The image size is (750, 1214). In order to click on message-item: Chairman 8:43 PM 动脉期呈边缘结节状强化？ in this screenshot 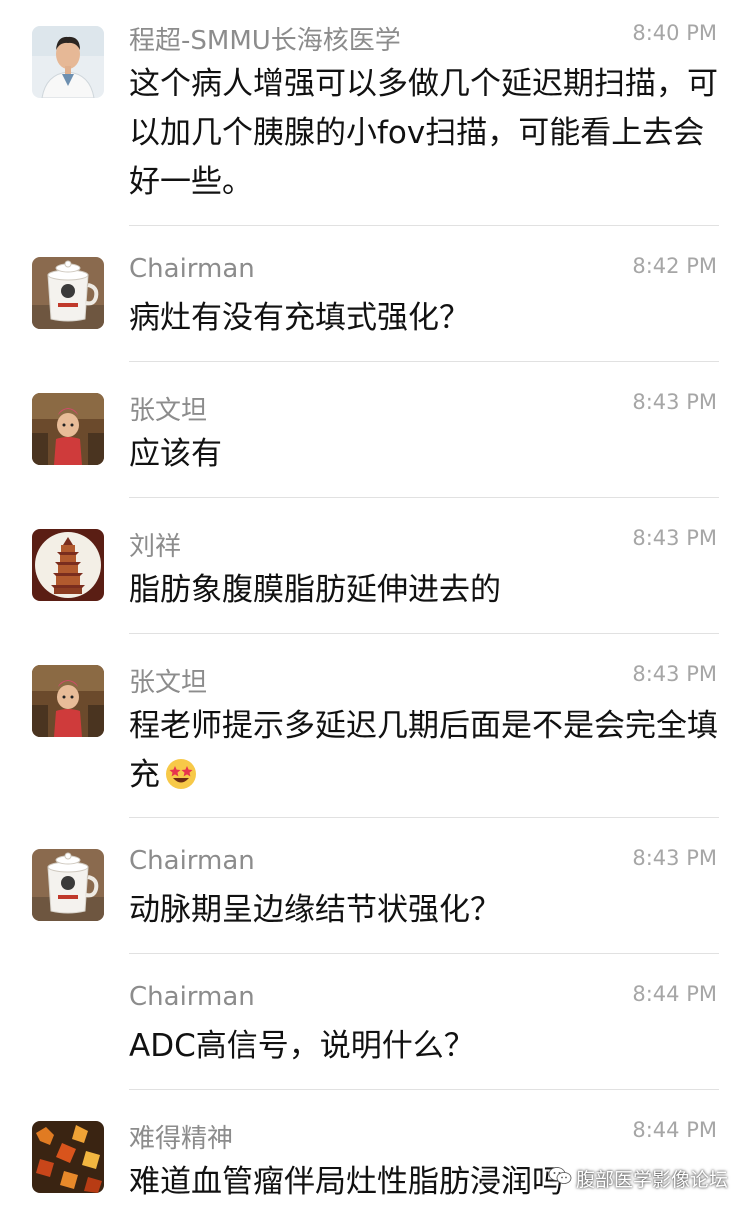, I will do `click(375, 893)`.